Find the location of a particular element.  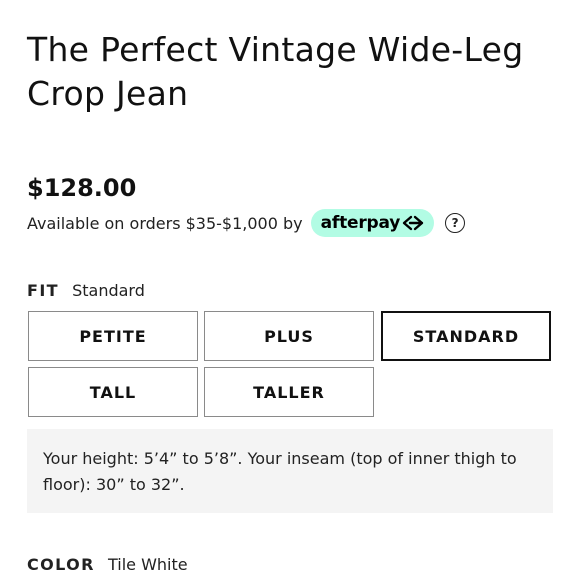

product-title: The Perfect Vintage Wide-Leg Crop Jean is located at coordinates (275, 71).